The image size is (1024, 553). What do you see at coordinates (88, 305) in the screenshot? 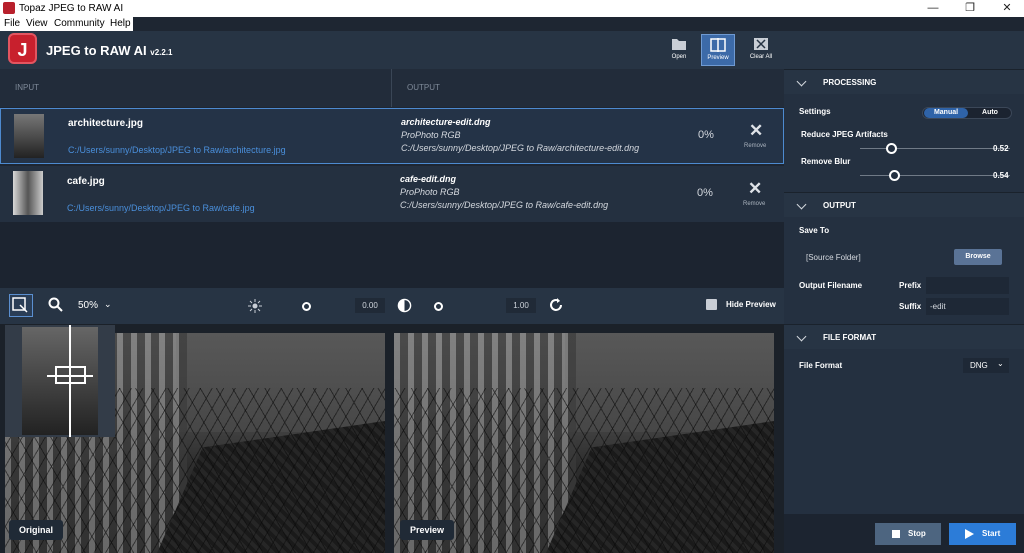
I see `zoom-level: 50%` at bounding box center [88, 305].